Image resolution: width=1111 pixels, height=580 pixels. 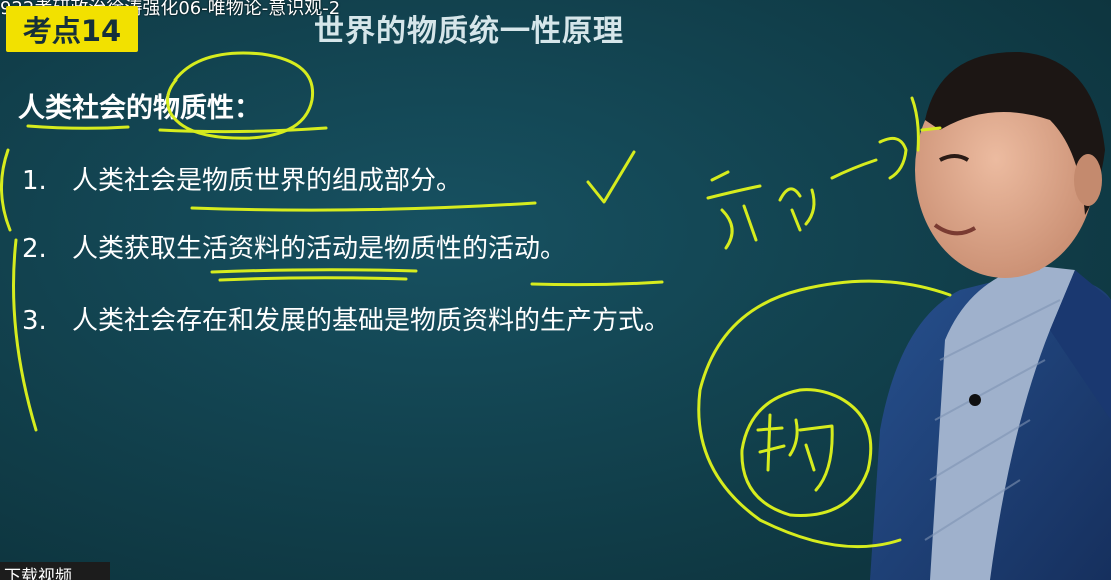 What do you see at coordinates (314, 271) in the screenshot?
I see `underline-point-2-a` at bounding box center [314, 271].